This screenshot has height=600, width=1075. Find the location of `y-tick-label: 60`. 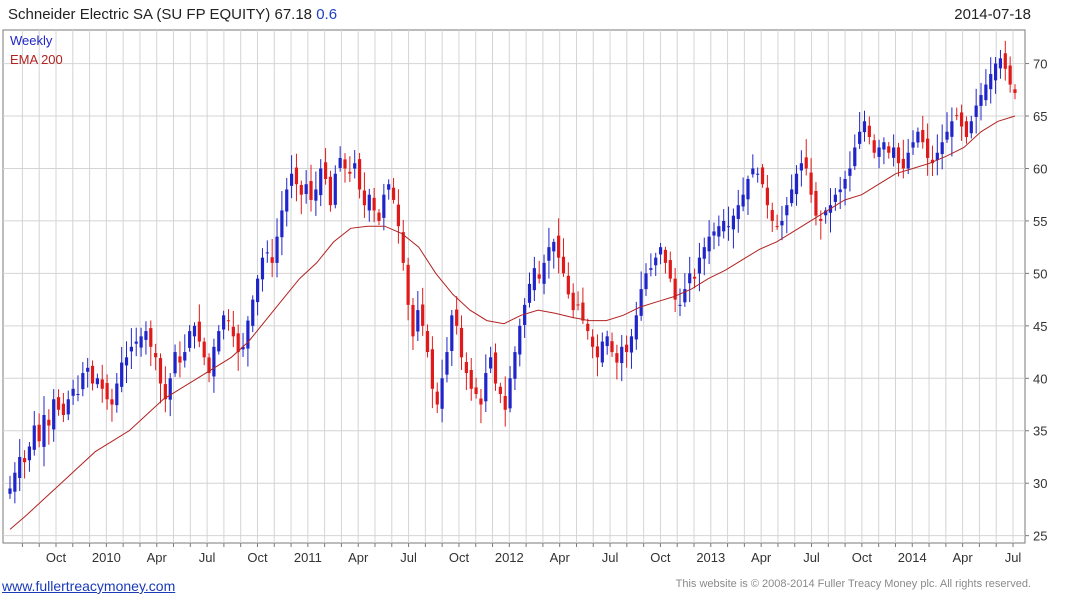

y-tick-label: 60 is located at coordinates (1040, 168).